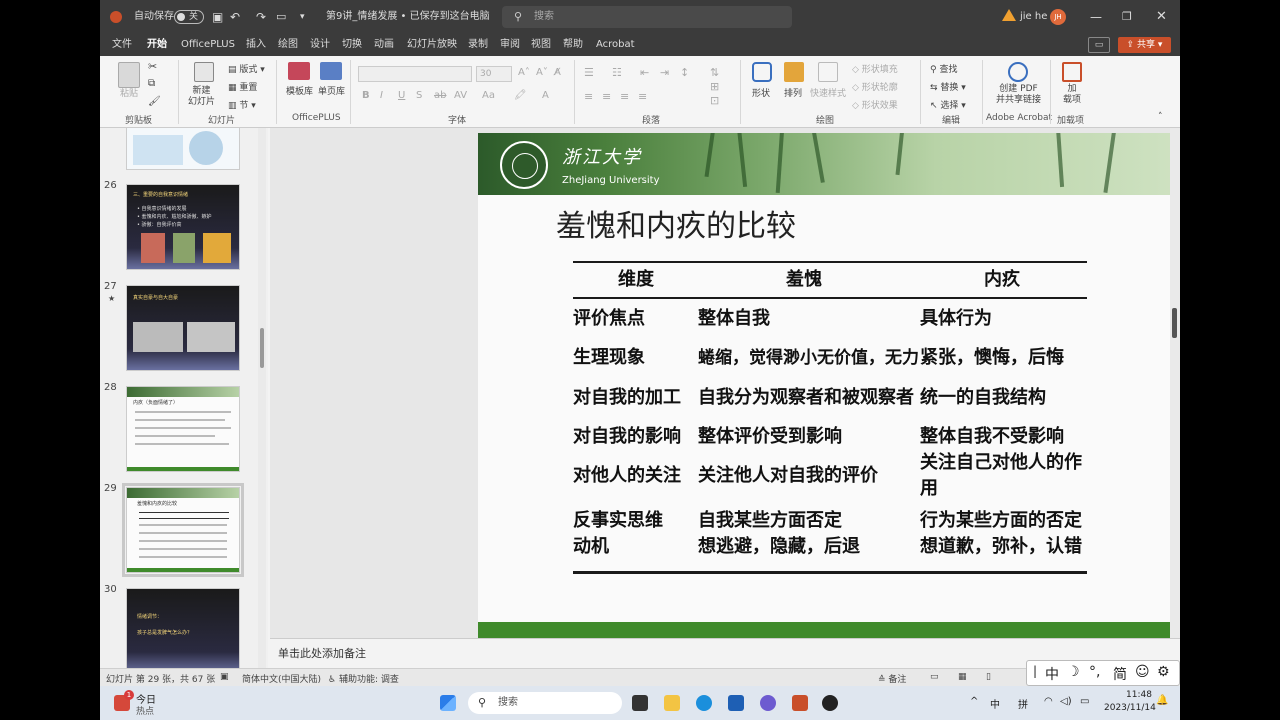 This screenshot has height=720, width=1280. I want to click on line-spacing-icon: ↕, so click(684, 72).